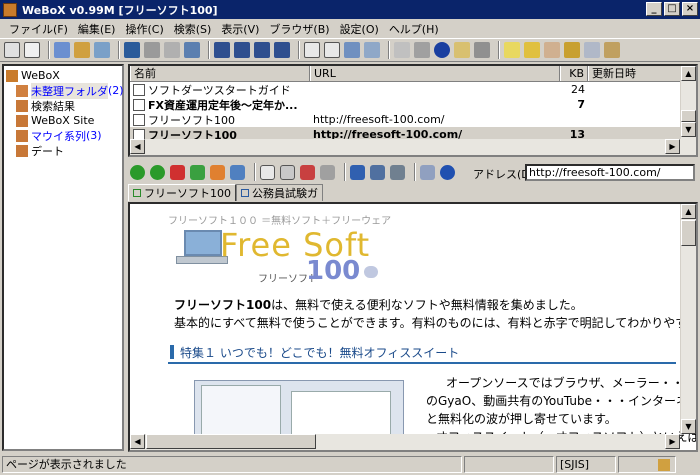 The width and height of the screenshot is (700, 475). What do you see at coordinates (442, 50) in the screenshot?
I see `help-icon` at bounding box center [442, 50].